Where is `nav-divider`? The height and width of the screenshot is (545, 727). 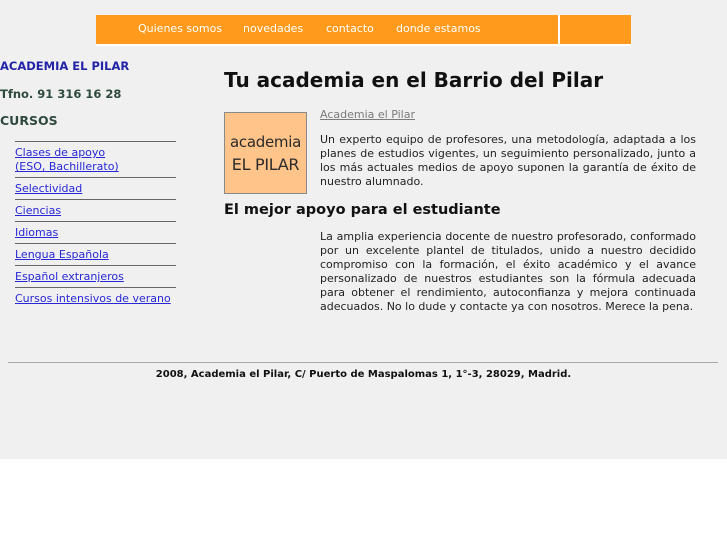
nav-divider is located at coordinates (559, 29).